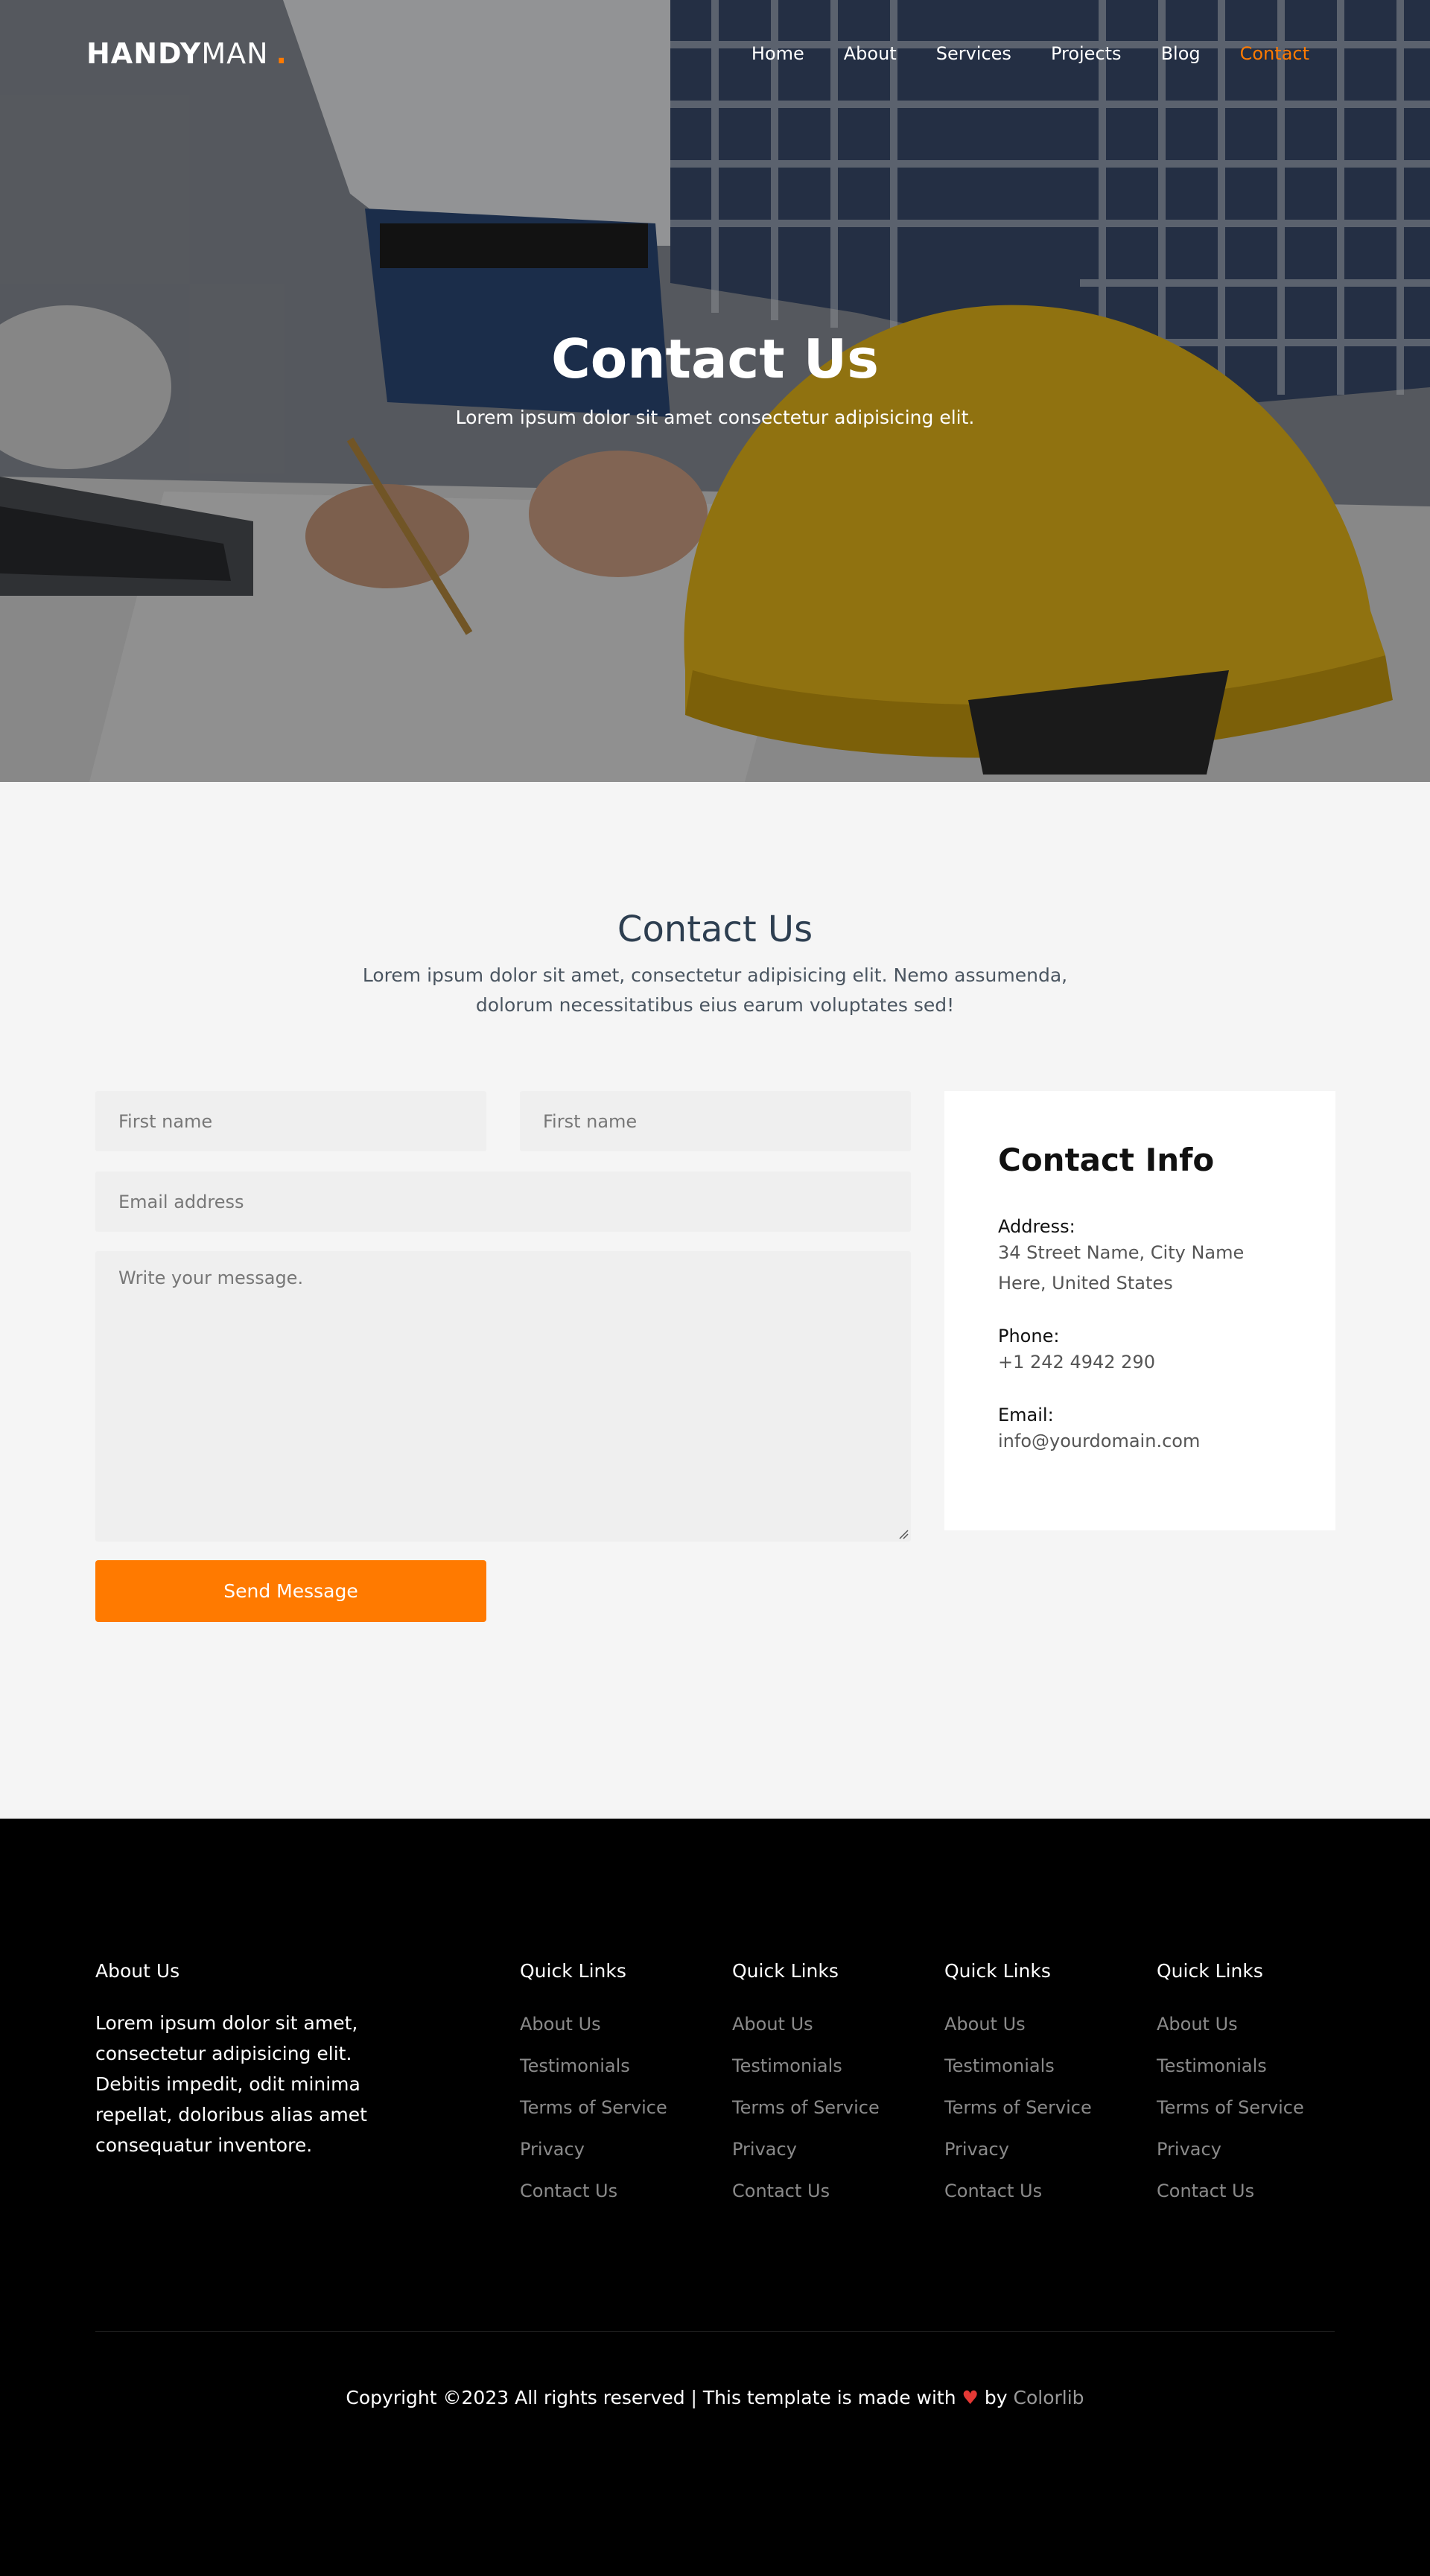 Image resolution: width=1430 pixels, height=2576 pixels. I want to click on nav-item-services: Services, so click(973, 53).